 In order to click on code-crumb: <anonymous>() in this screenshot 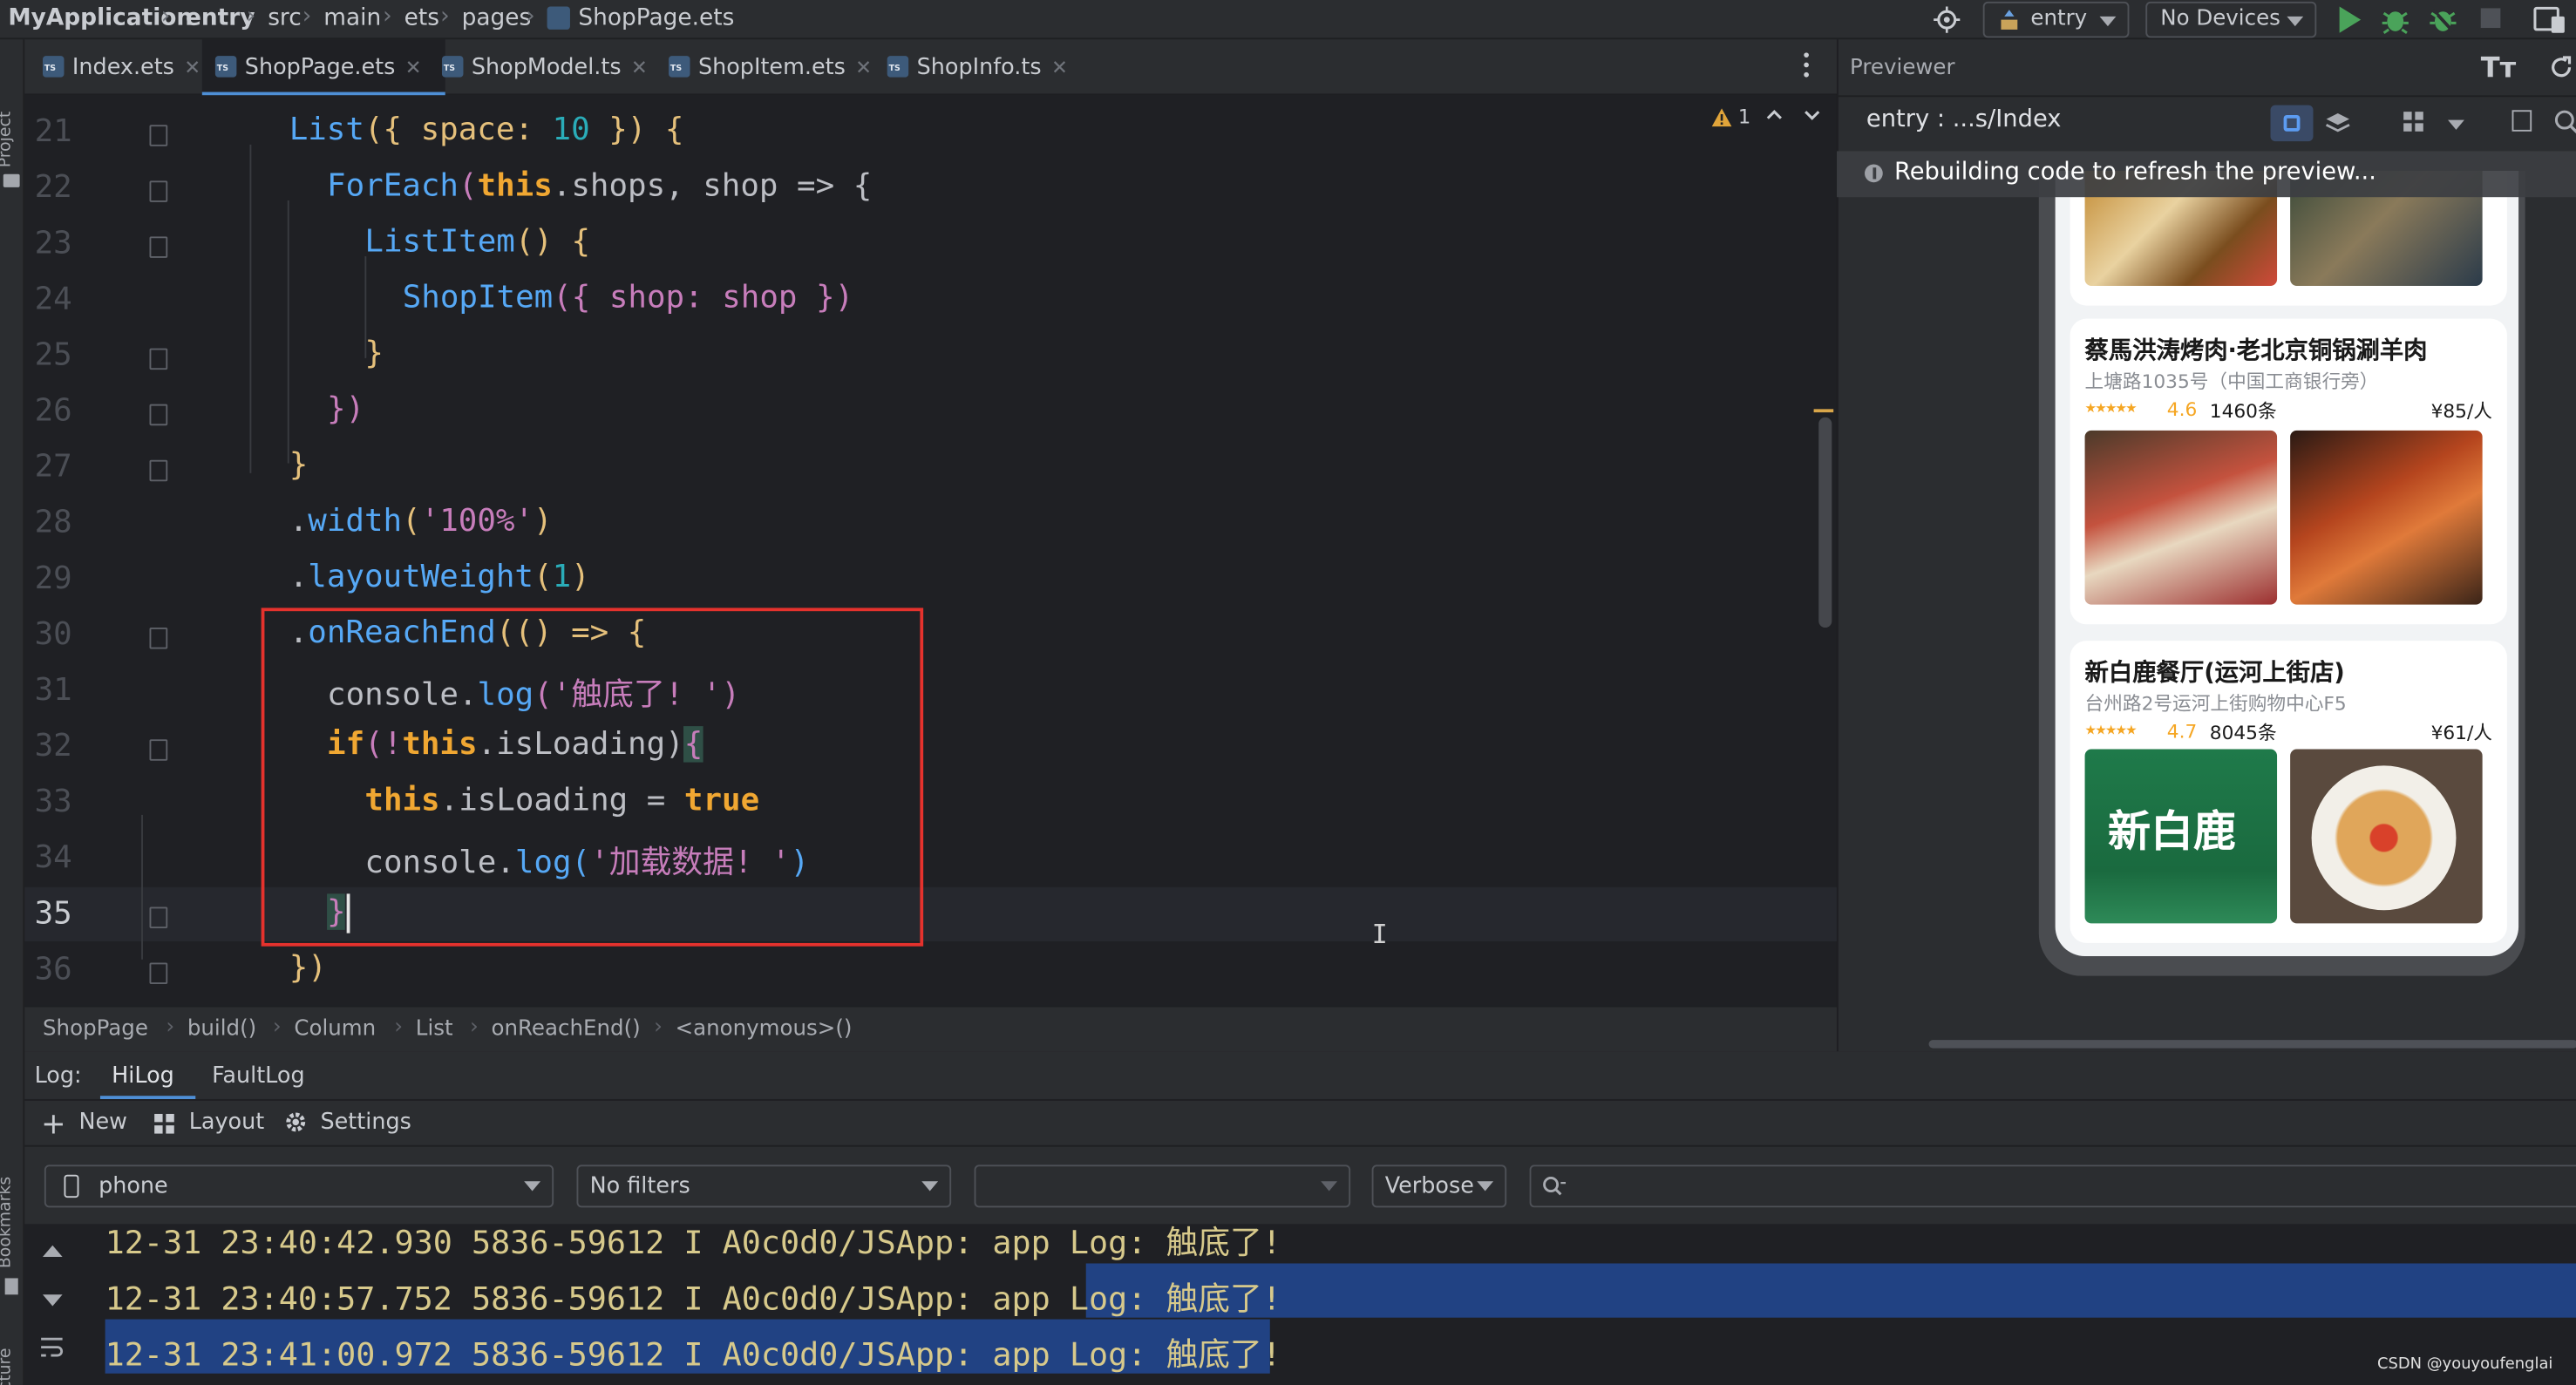, I will do `click(764, 1029)`.